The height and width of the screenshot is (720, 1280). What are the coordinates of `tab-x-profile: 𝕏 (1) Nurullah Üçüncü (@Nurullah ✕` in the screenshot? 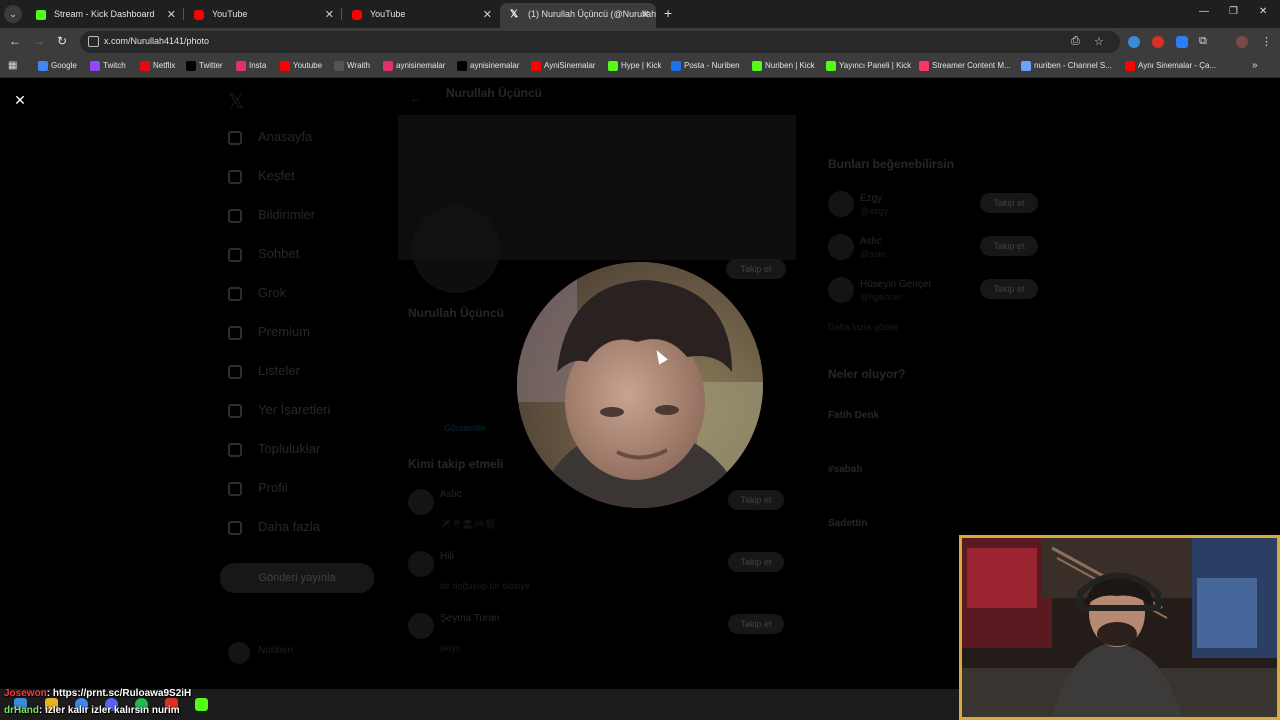 It's located at (578, 15).